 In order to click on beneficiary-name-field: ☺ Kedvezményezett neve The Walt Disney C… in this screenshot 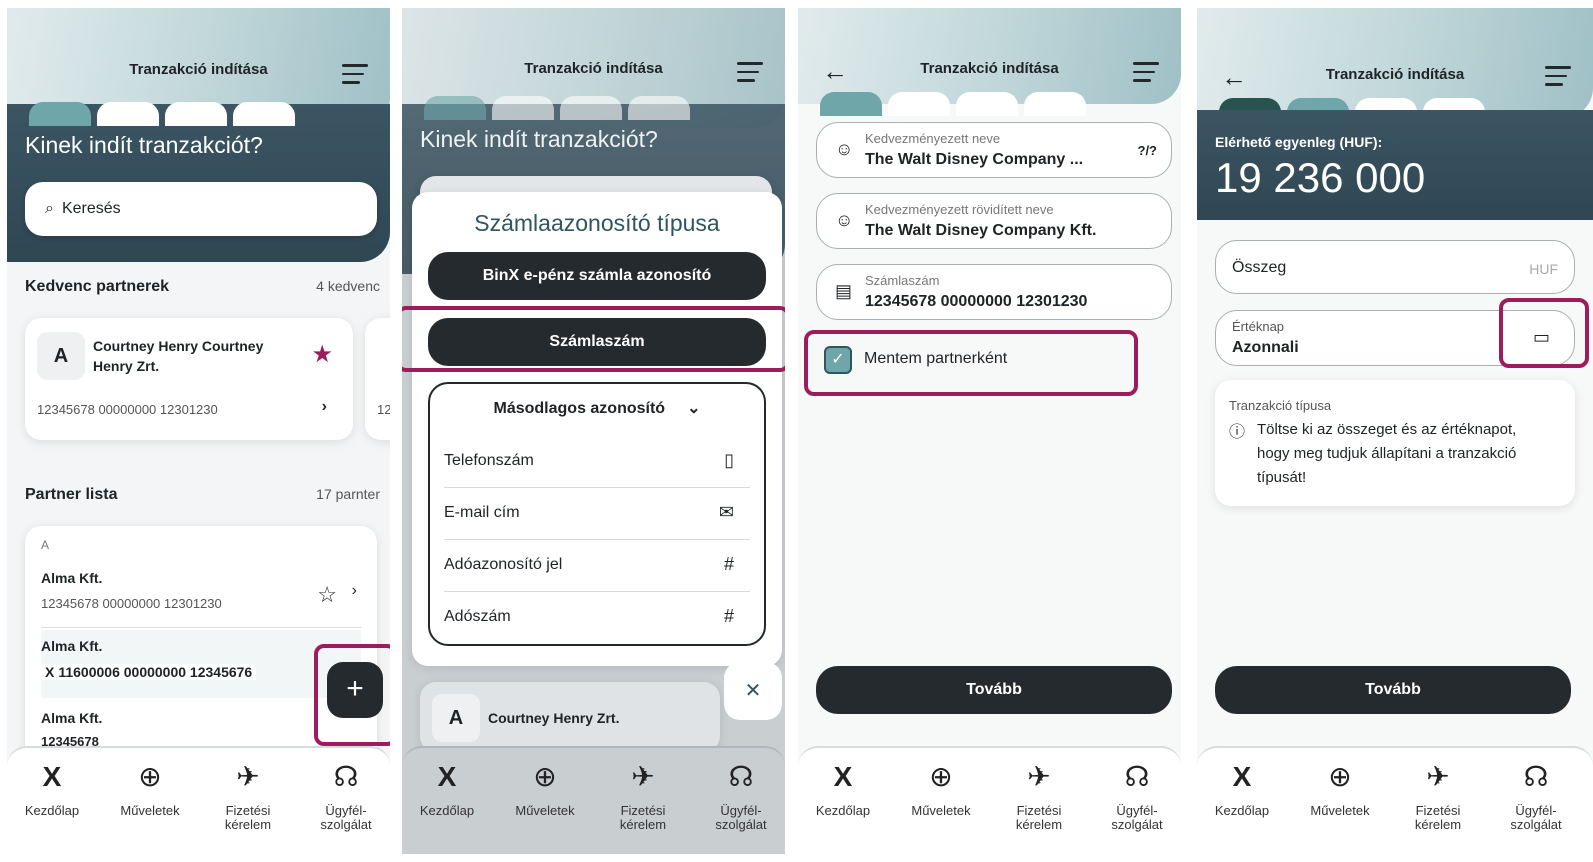, I will do `click(994, 150)`.